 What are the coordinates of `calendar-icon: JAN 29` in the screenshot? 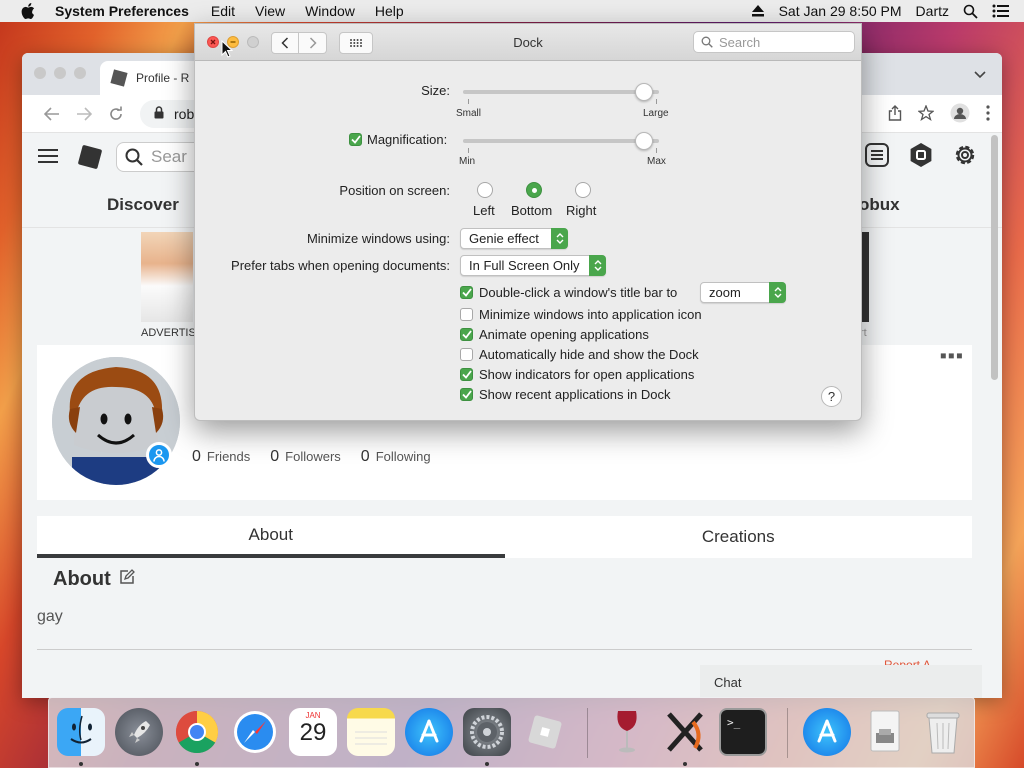 It's located at (313, 732).